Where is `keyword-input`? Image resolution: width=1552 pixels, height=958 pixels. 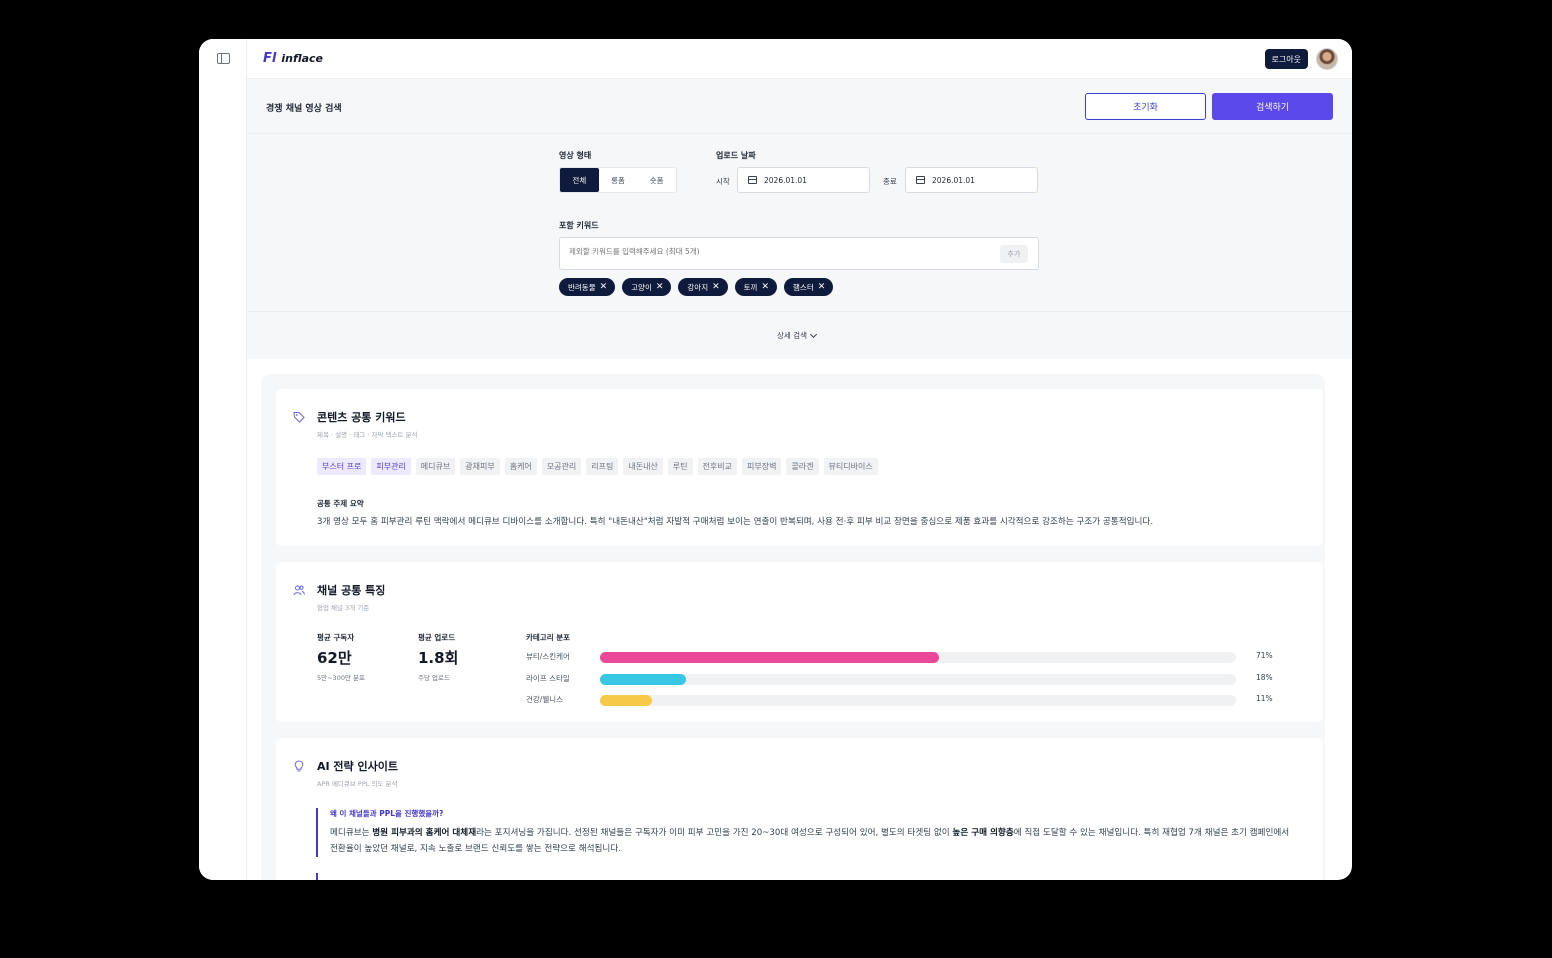
keyword-input is located at coordinates (769, 251).